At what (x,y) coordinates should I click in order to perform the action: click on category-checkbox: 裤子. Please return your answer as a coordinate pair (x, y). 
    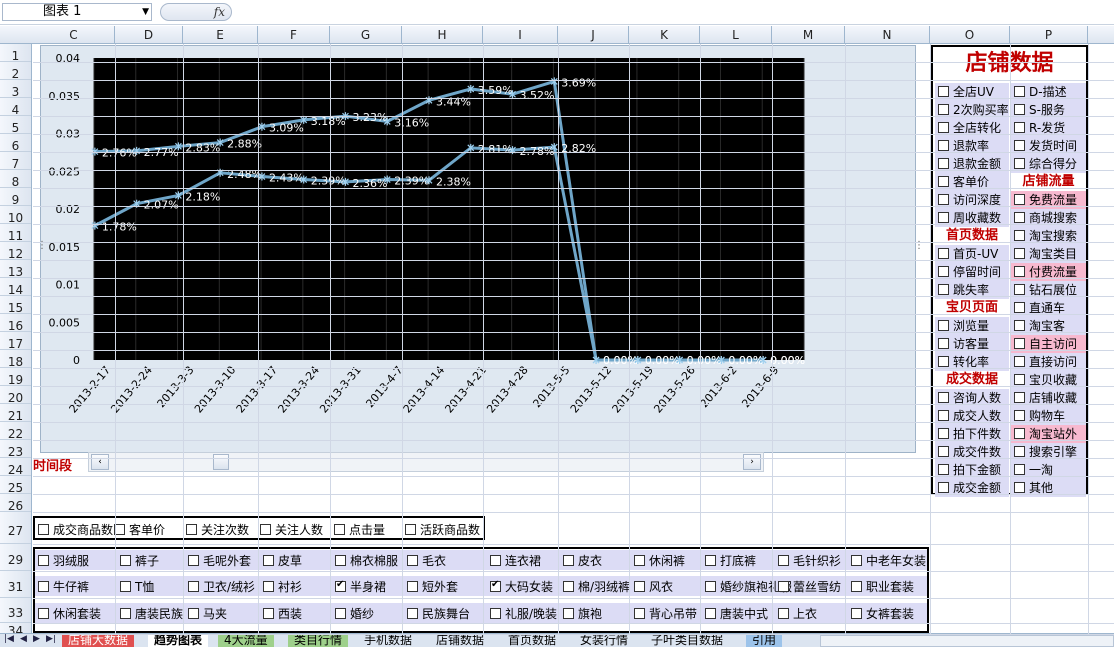
    Looking at the image, I should click on (139, 560).